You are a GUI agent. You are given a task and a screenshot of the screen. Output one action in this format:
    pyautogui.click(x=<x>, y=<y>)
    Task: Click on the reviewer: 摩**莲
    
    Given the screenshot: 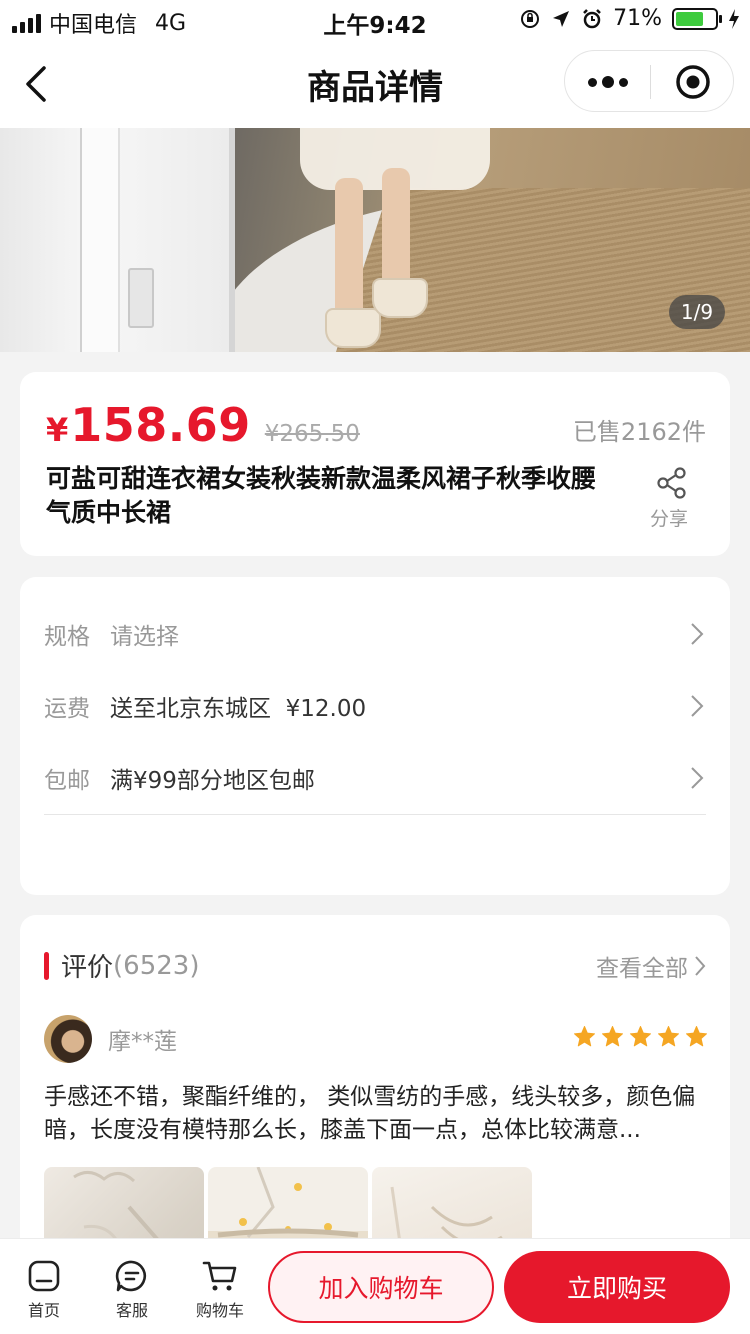 What is the action you would take?
    pyautogui.click(x=110, y=1039)
    